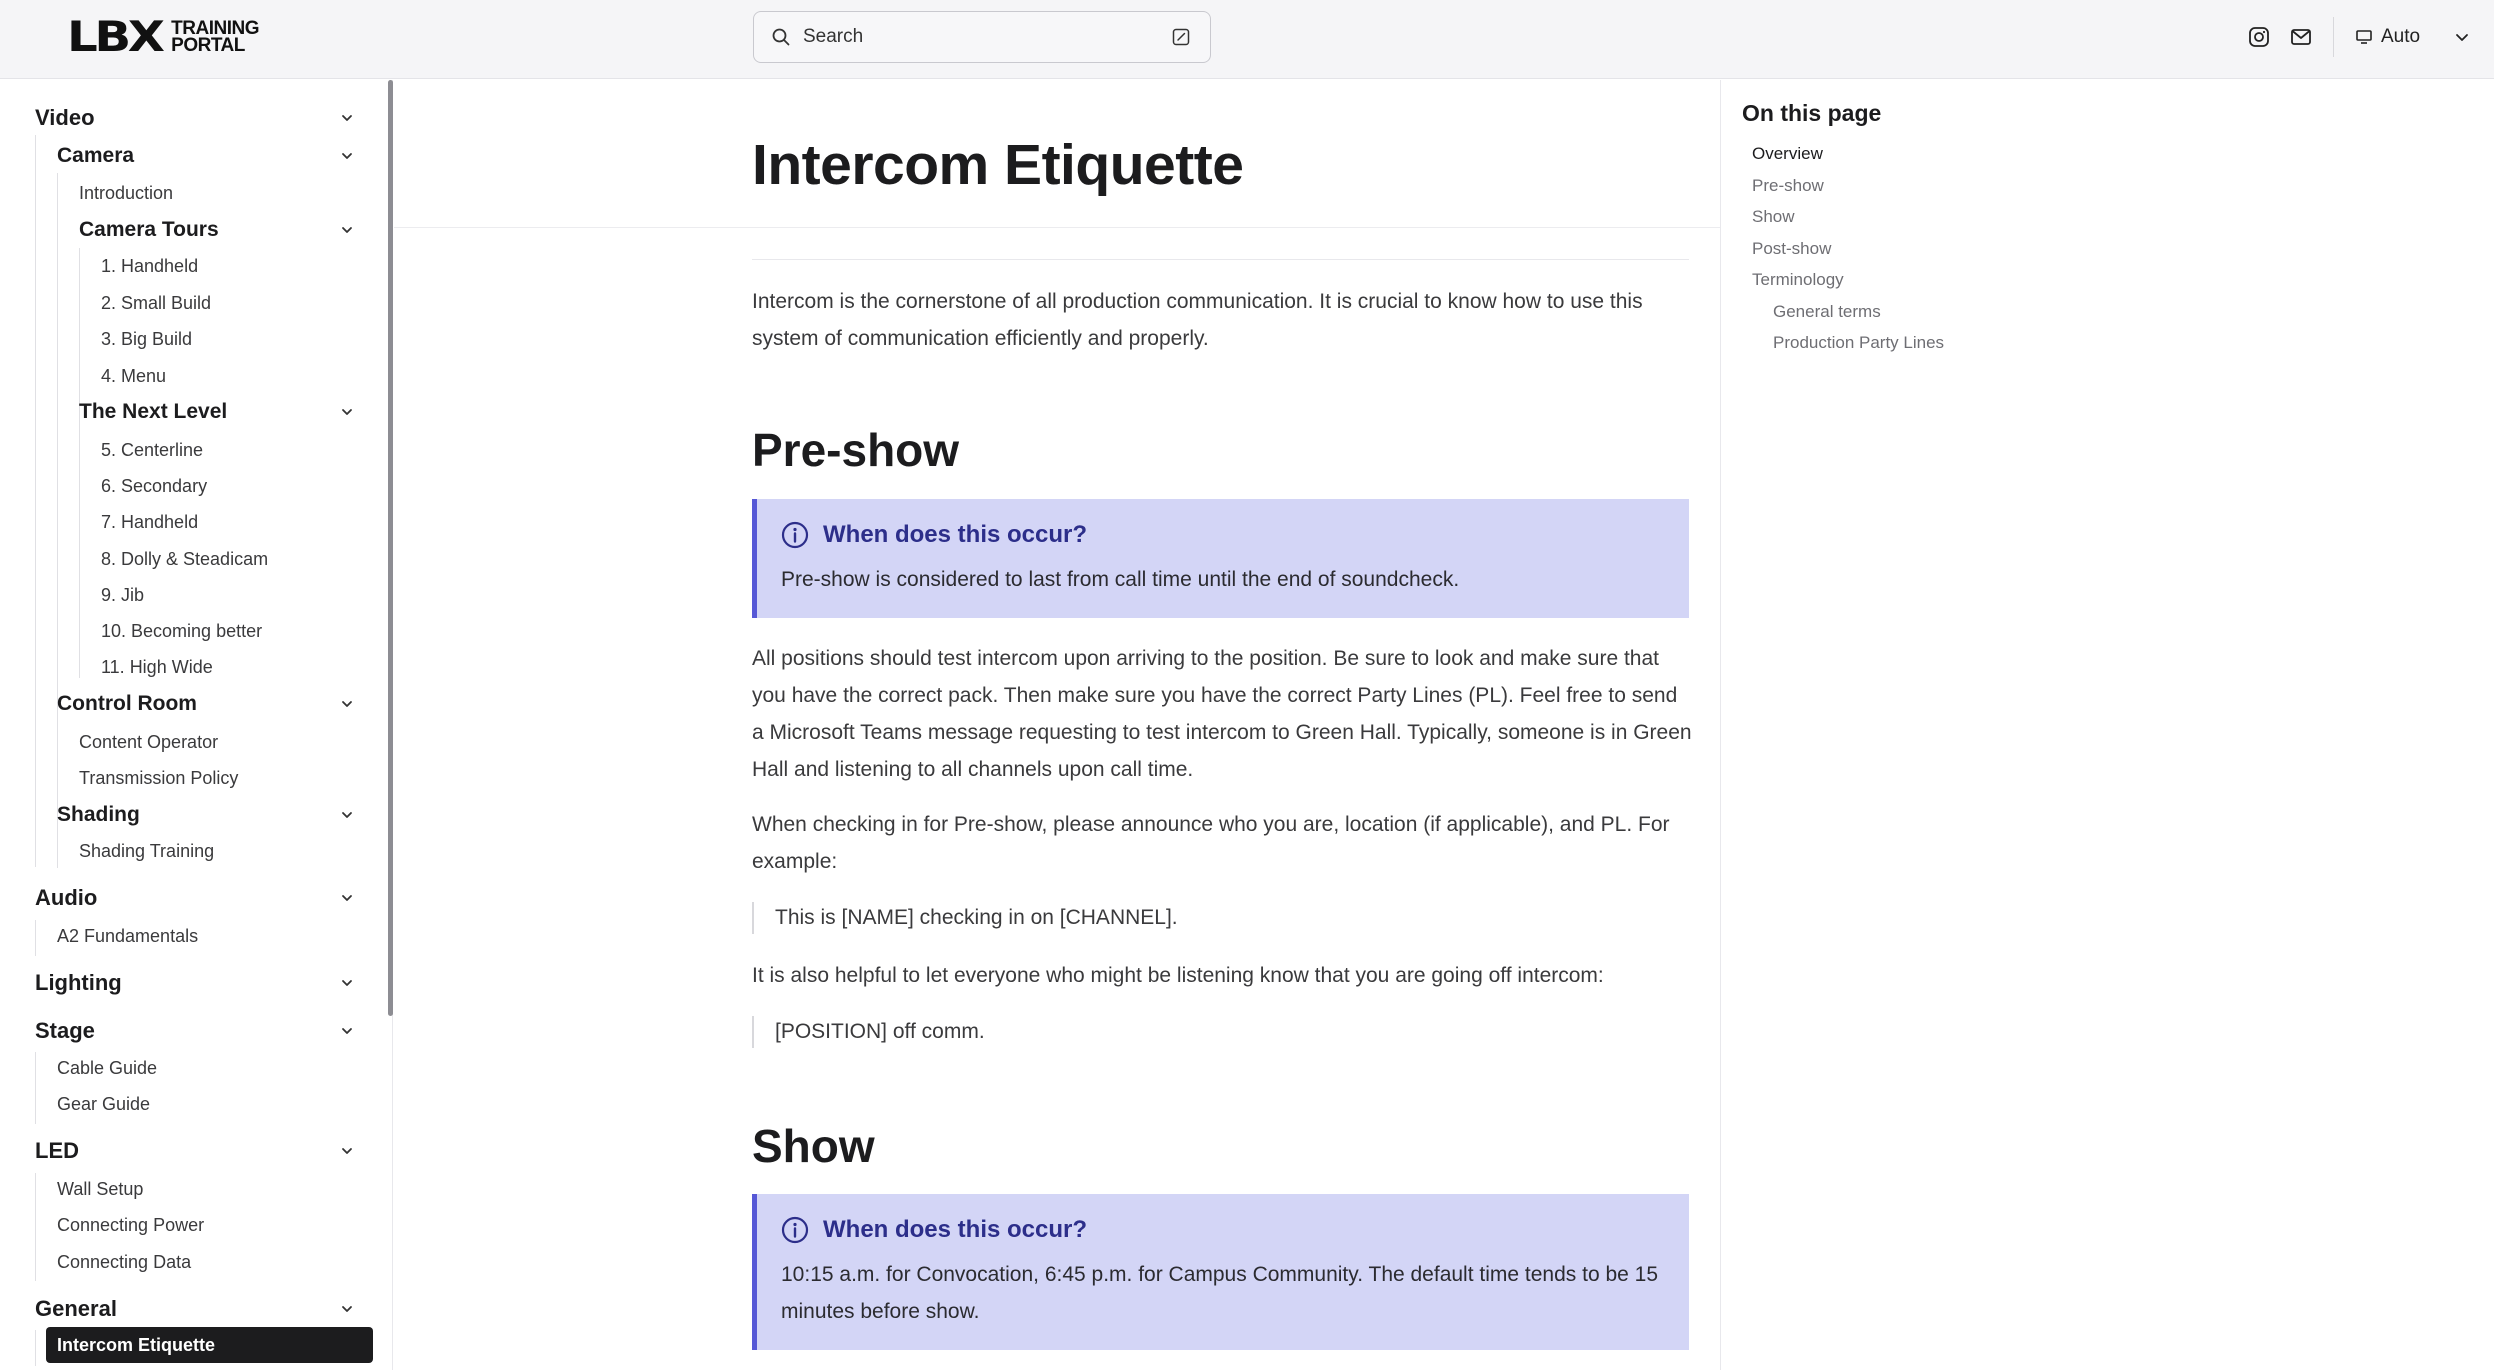 This screenshot has width=2494, height=1370. Describe the element at coordinates (65, 1031) in the screenshot. I see `sidebar-item-stage: Stage` at that location.